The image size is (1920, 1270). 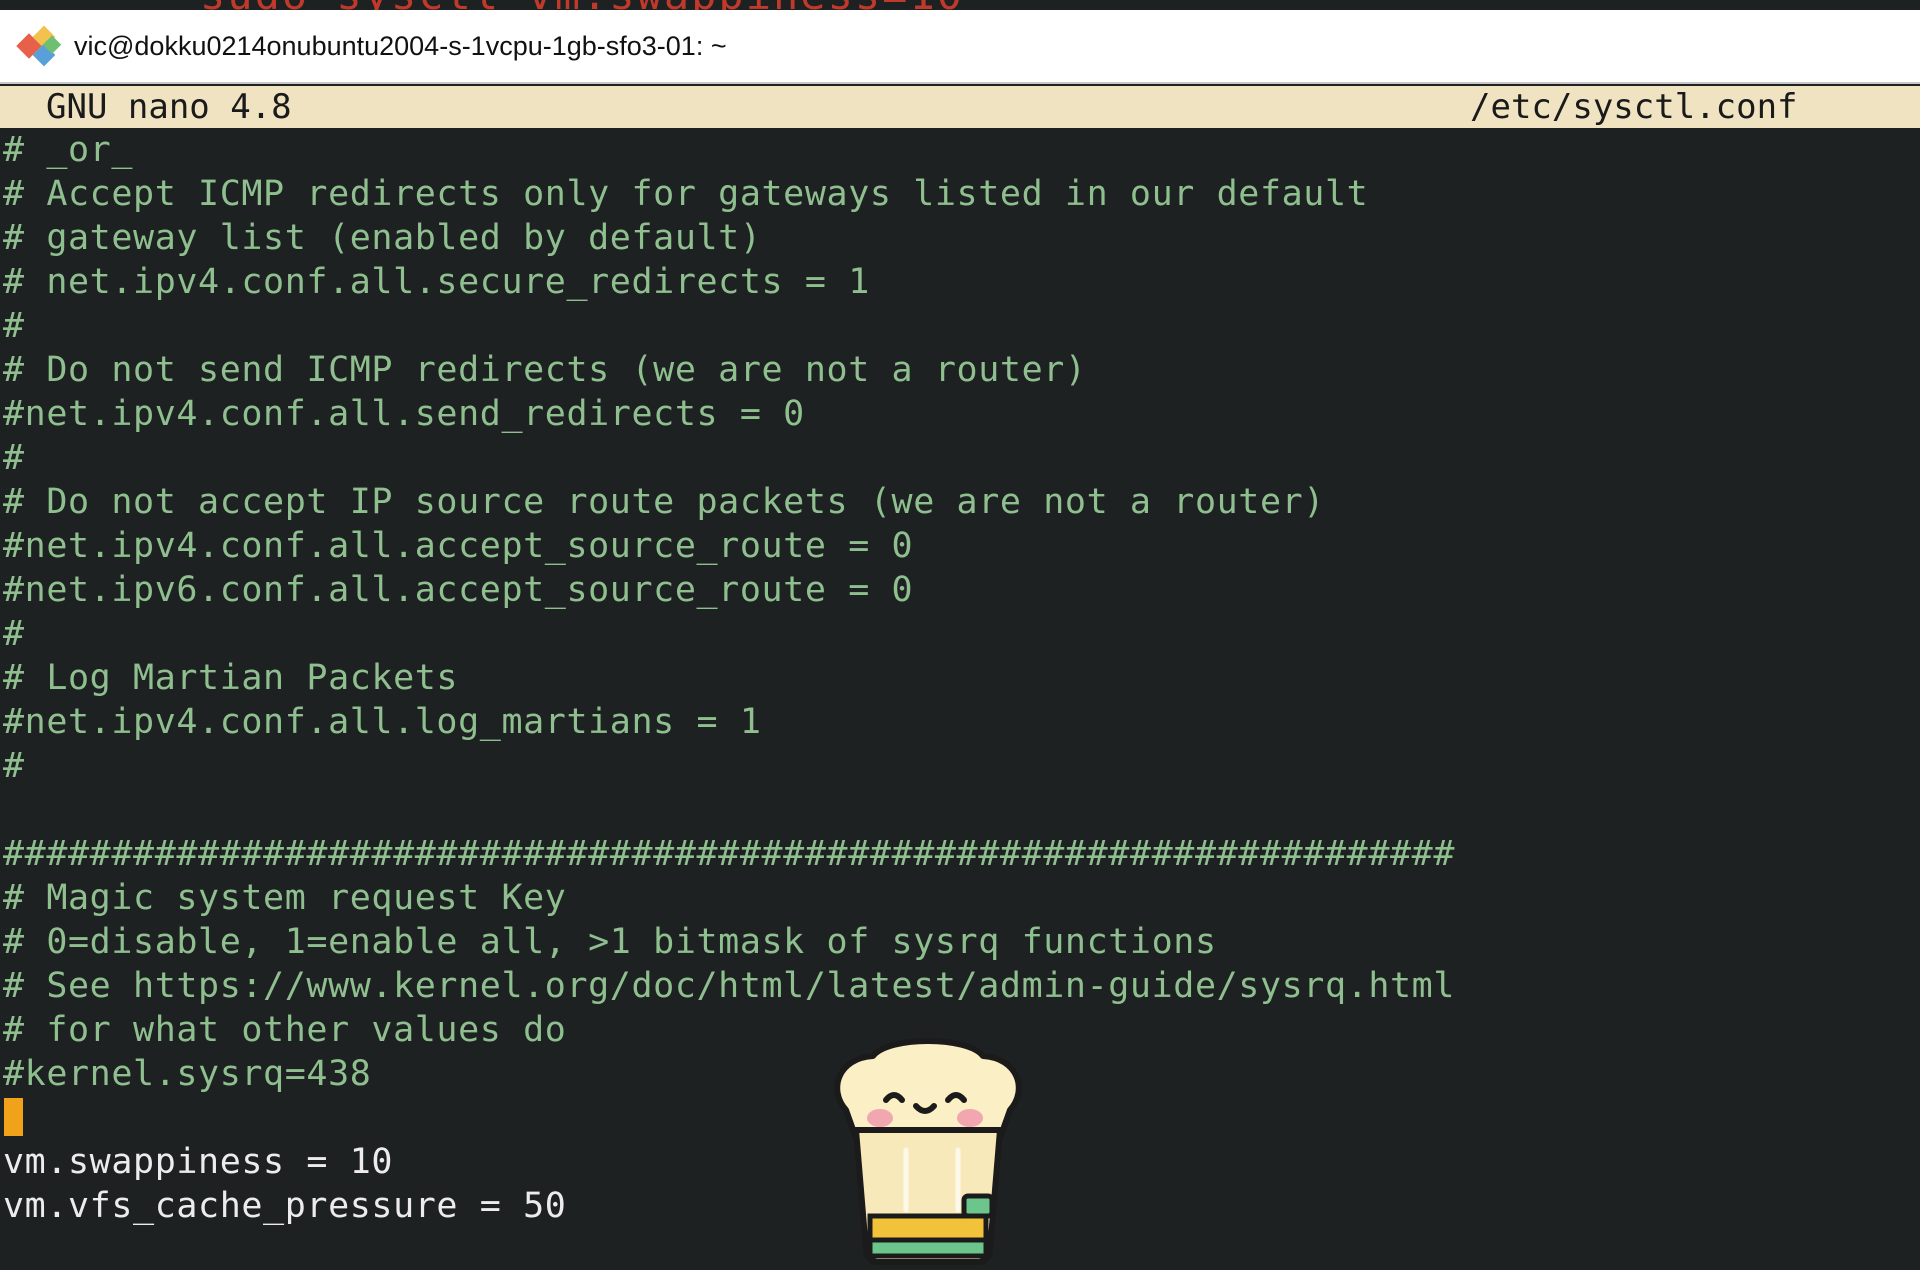 What do you see at coordinates (582, 5) in the screenshot?
I see `previous-command-text: sudo sysctl vm.swappiness=10` at bounding box center [582, 5].